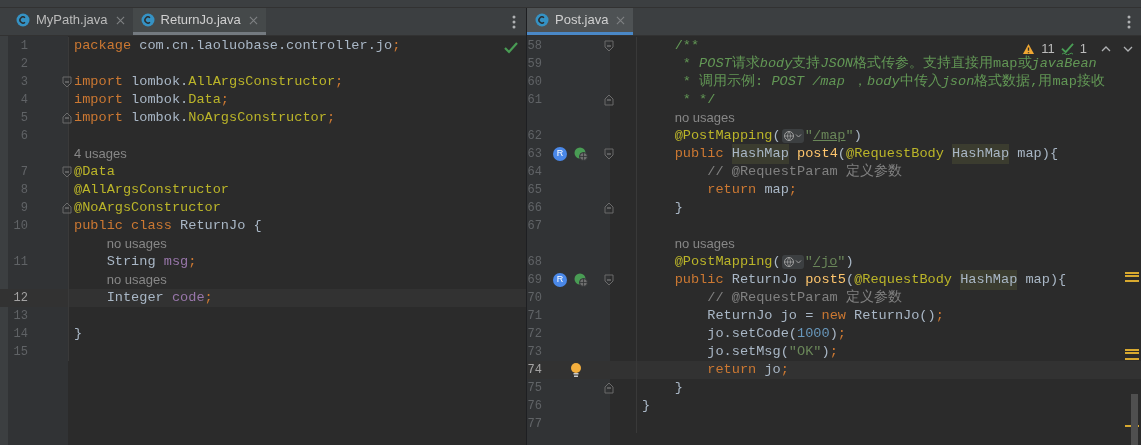 This screenshot has height=445, width=1141. I want to click on code-text: ReturnJo(), so click(895, 315).